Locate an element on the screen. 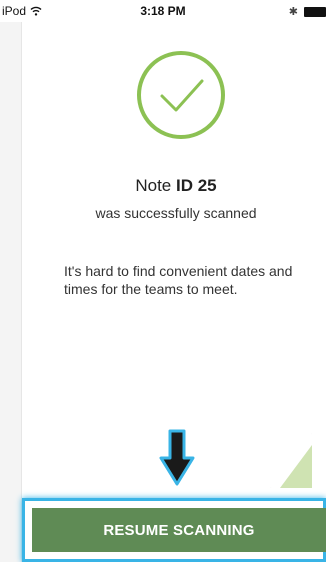 The width and height of the screenshot is (326, 562). status-right: ✱ is located at coordinates (307, 11).